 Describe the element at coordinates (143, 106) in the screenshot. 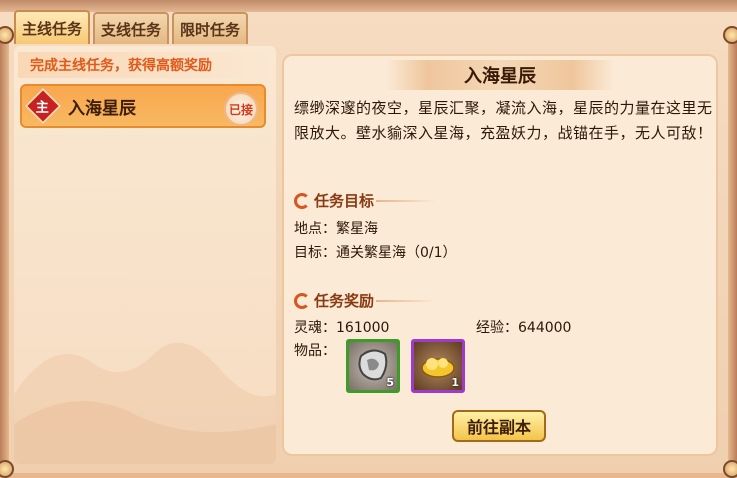

I see `quest-list-item: 主 入海星辰 已接` at that location.